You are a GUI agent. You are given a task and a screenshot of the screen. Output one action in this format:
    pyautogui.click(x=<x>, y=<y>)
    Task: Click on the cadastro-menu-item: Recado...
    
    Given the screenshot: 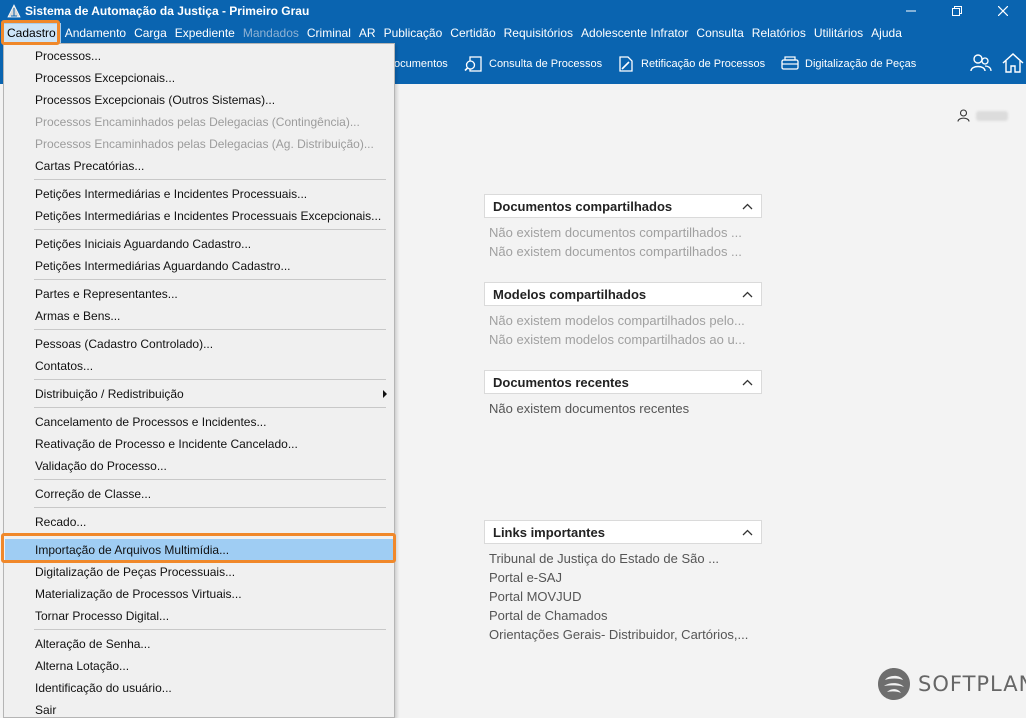 What is the action you would take?
    pyautogui.click(x=199, y=522)
    